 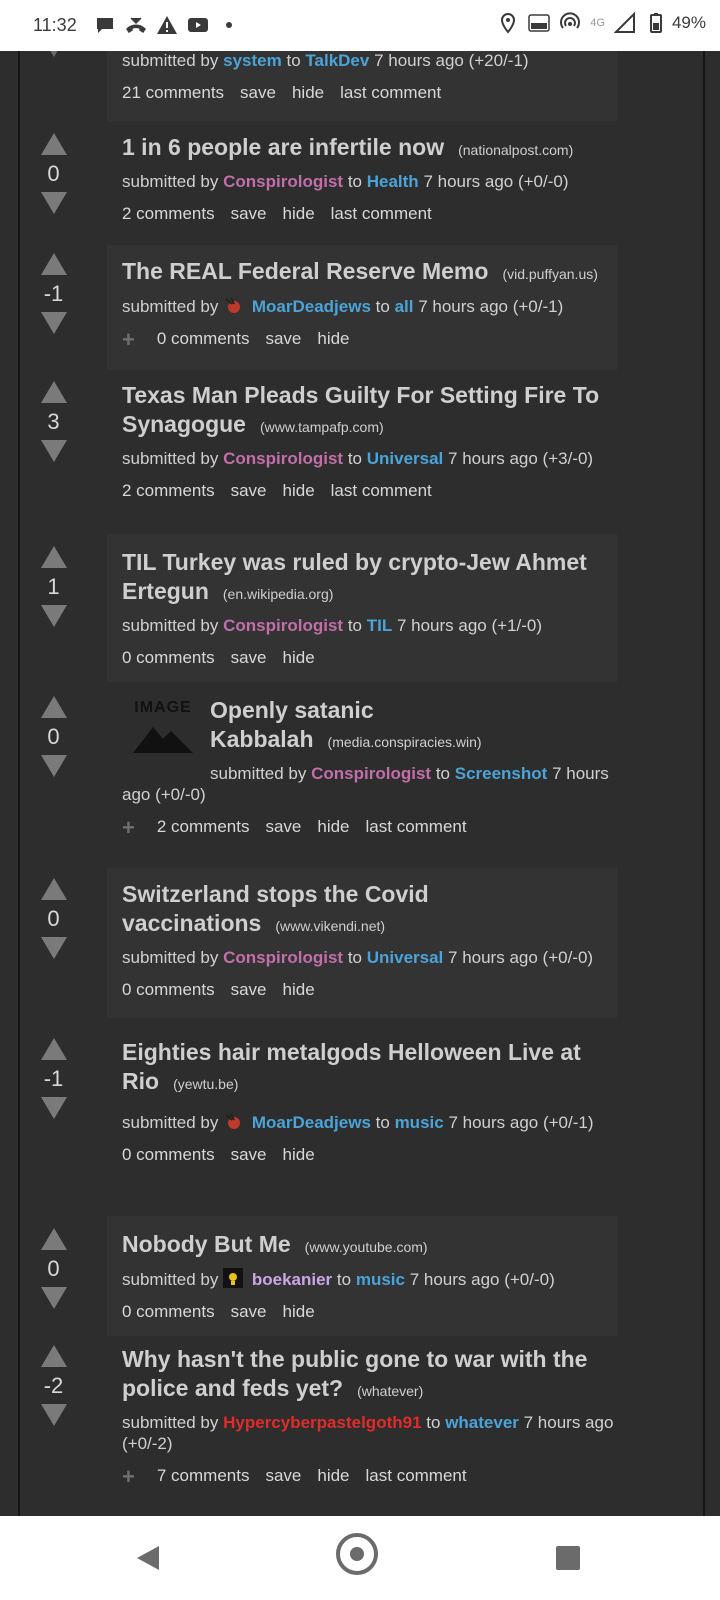 I want to click on home-icon, so click(x=357, y=1554).